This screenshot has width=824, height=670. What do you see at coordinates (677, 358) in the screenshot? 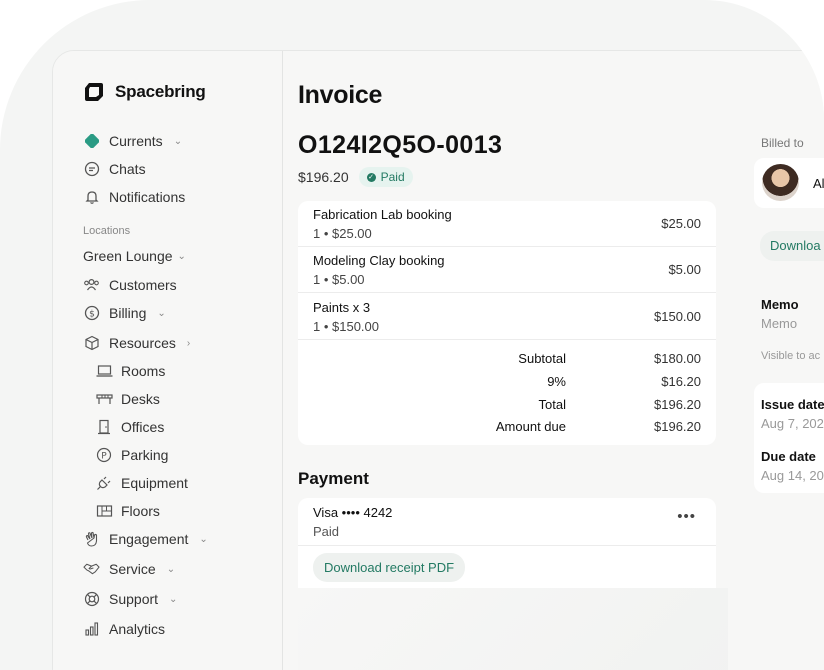
I see `subtotal-value: $180.00` at bounding box center [677, 358].